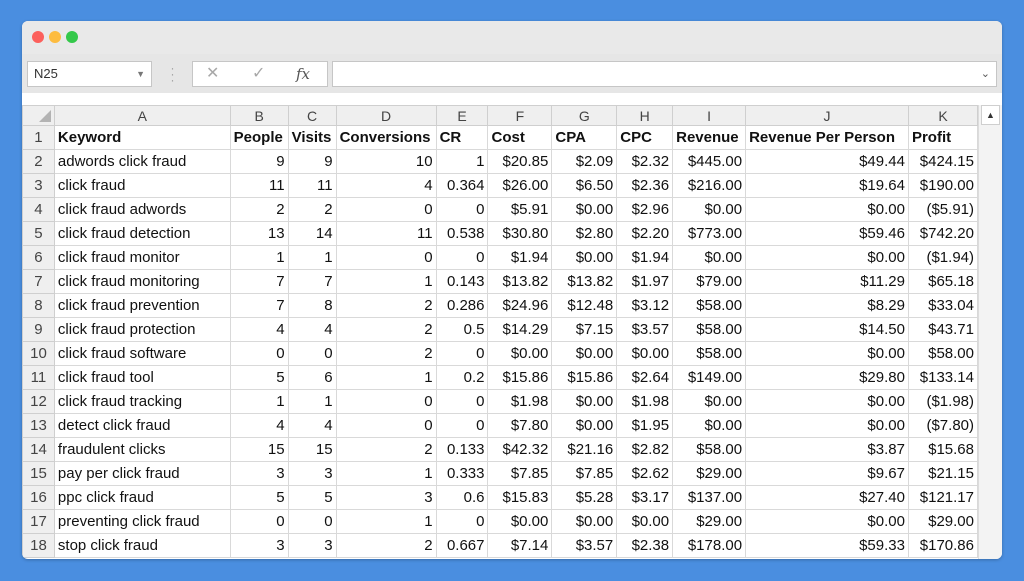  Describe the element at coordinates (462, 449) in the screenshot. I see `value-cell: 0.133` at that location.